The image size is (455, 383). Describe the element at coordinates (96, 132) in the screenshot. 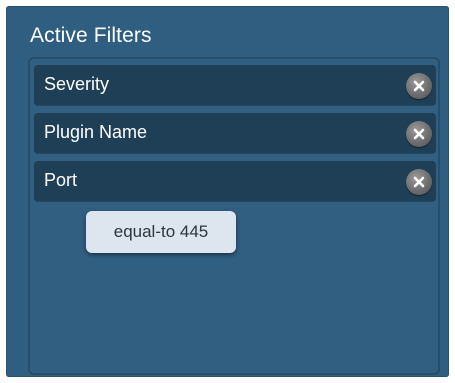

I see `filter-label: Plugin Name` at that location.